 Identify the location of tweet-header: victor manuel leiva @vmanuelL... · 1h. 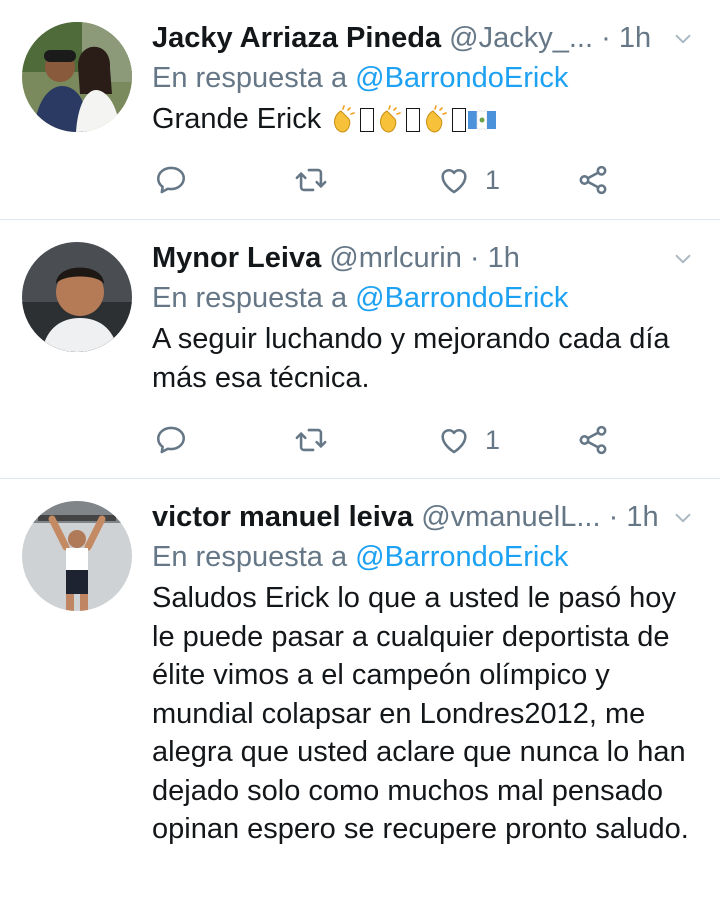
(412, 517).